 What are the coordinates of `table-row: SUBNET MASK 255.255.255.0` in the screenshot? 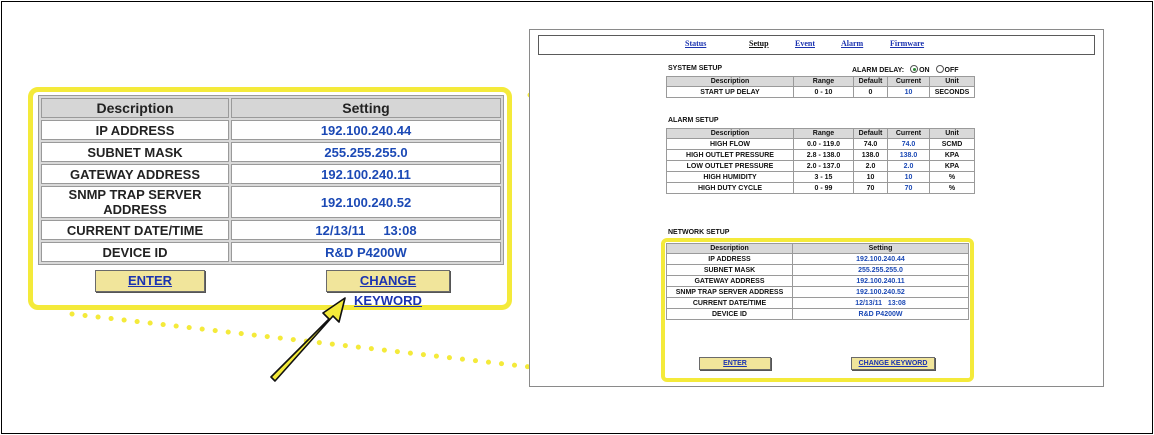 It's located at (271, 152).